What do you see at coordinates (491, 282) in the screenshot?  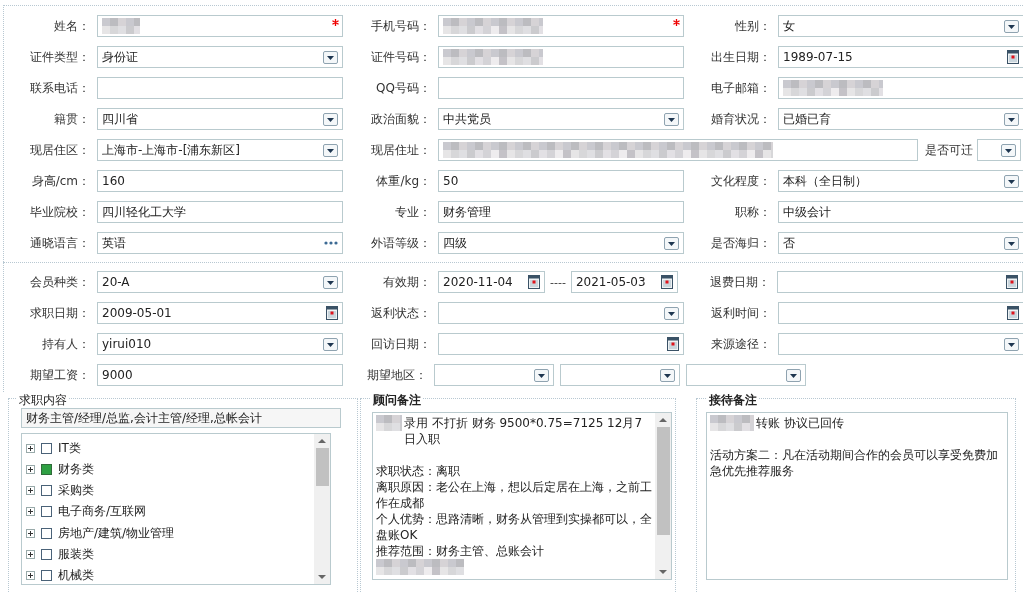 I see `date-field: 2020-11-04` at bounding box center [491, 282].